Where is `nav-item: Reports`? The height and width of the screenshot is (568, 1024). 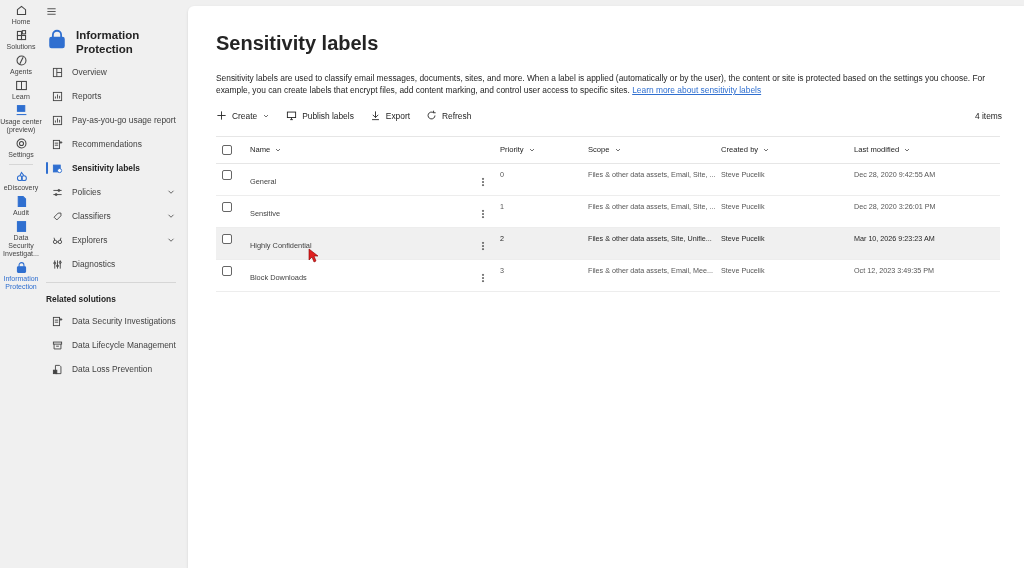 nav-item: Reports is located at coordinates (111, 96).